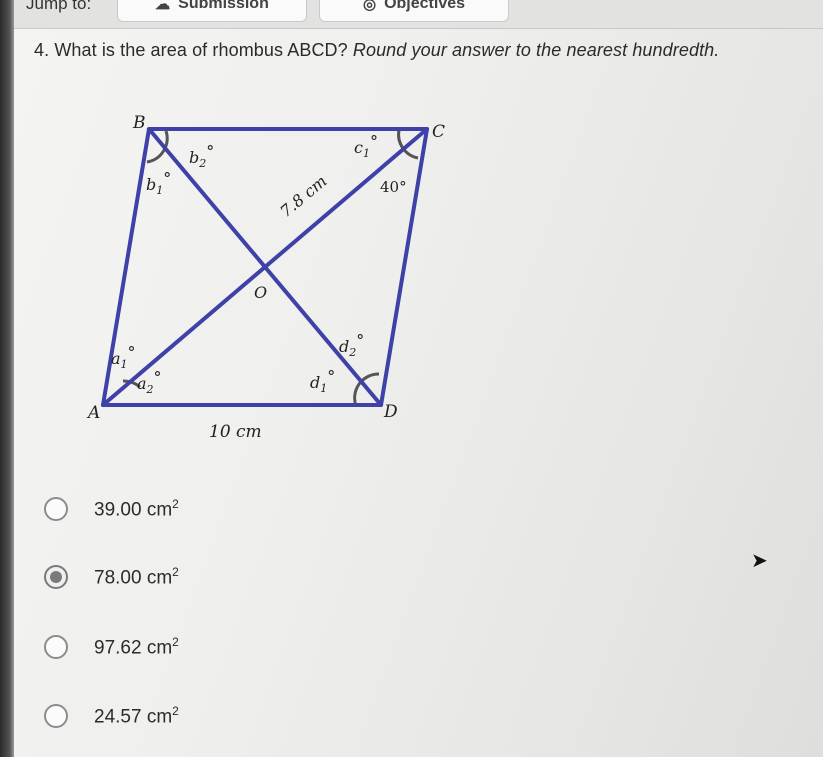 The width and height of the screenshot is (823, 757). I want to click on angle-c1-label: c1°, so click(366, 146).